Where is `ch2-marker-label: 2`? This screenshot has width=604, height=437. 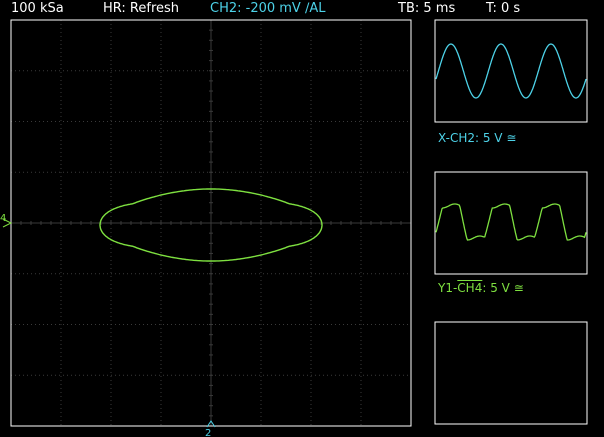
ch2-marker-label: 2 is located at coordinates (208, 432).